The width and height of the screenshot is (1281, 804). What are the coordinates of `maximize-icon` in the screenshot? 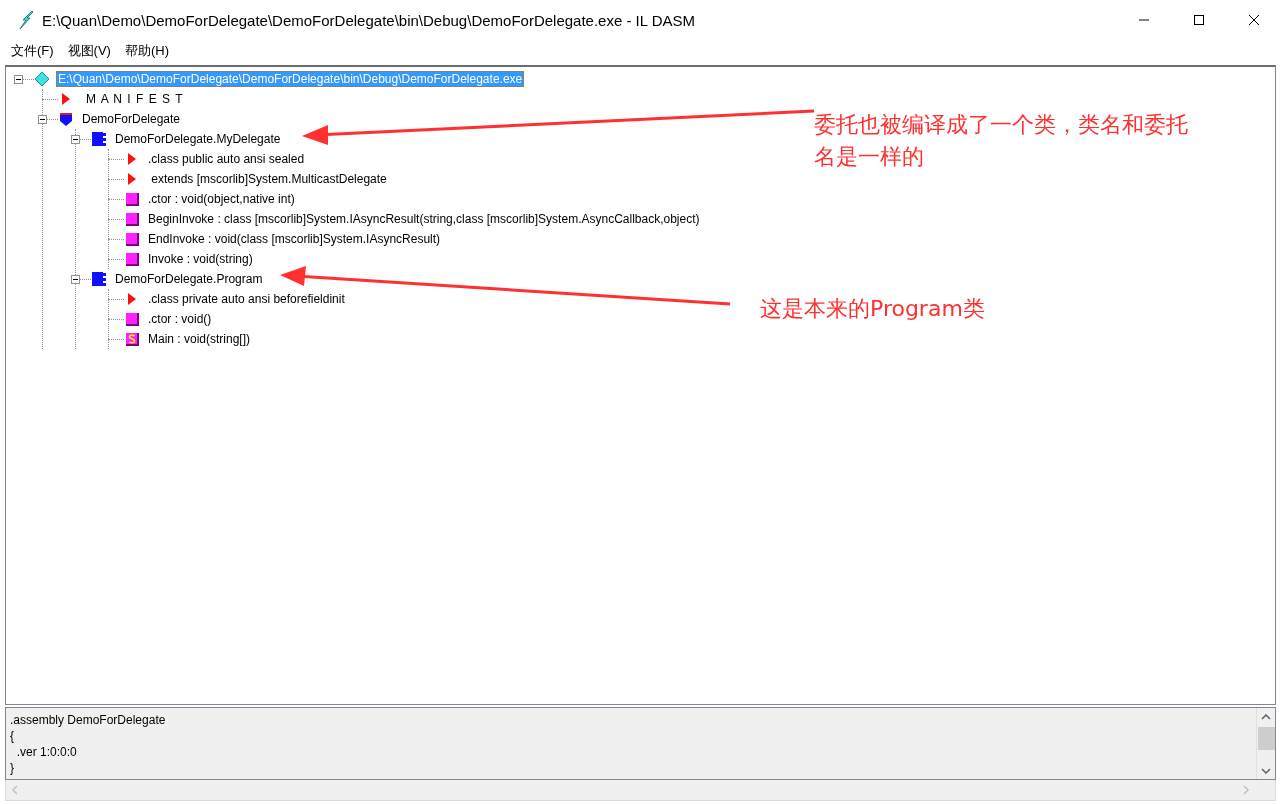 It's located at (1198, 20).